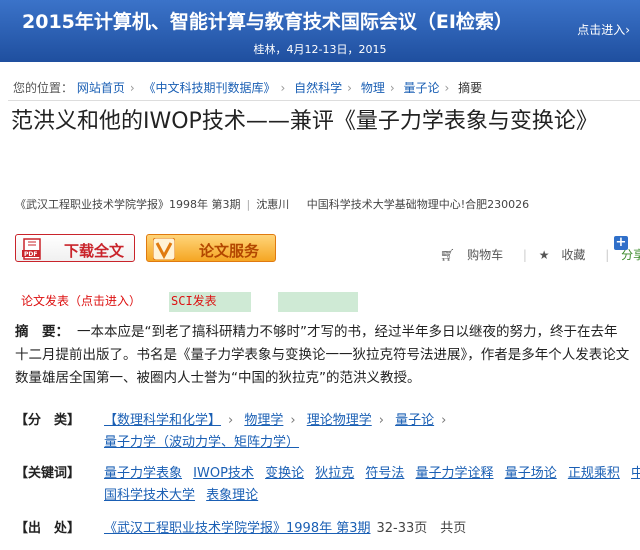 The width and height of the screenshot is (640, 550). I want to click on author: 沈惠川, so click(273, 204).